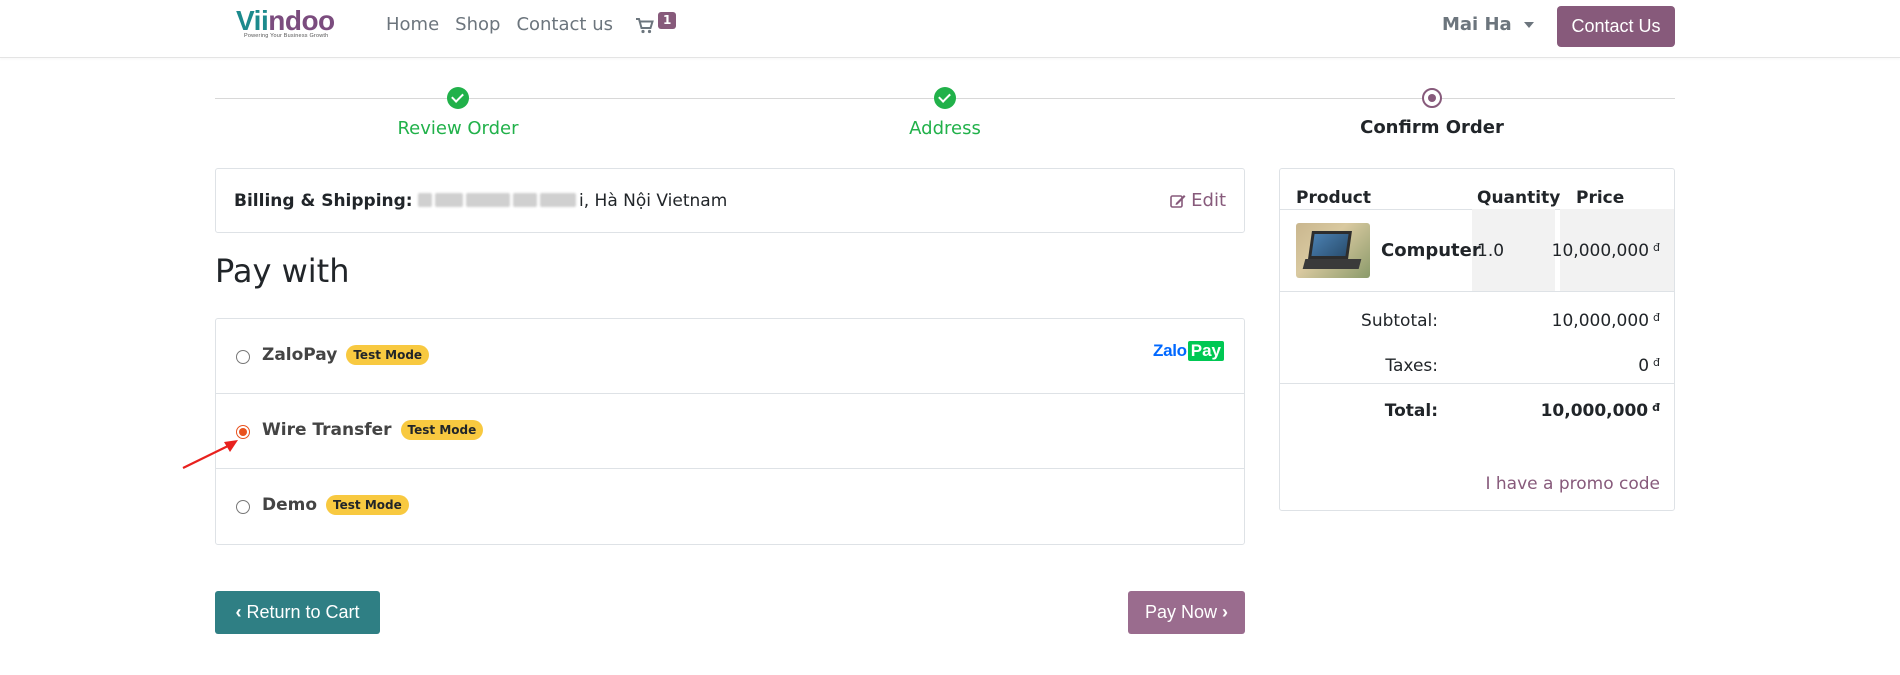 Image resolution: width=1900 pixels, height=675 pixels. Describe the element at coordinates (730, 356) in the screenshot. I see `payment-method-zalopay: ZaloPay Test Mode Zalo Pay` at that location.